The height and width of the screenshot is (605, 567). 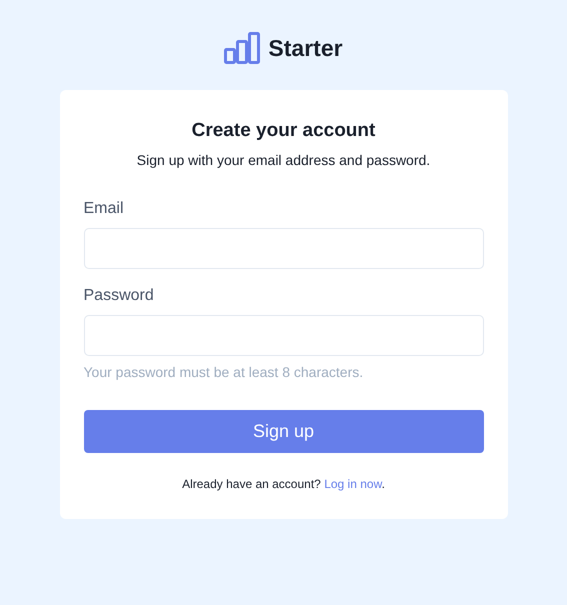 What do you see at coordinates (242, 48) in the screenshot?
I see `bar-chart-icon` at bounding box center [242, 48].